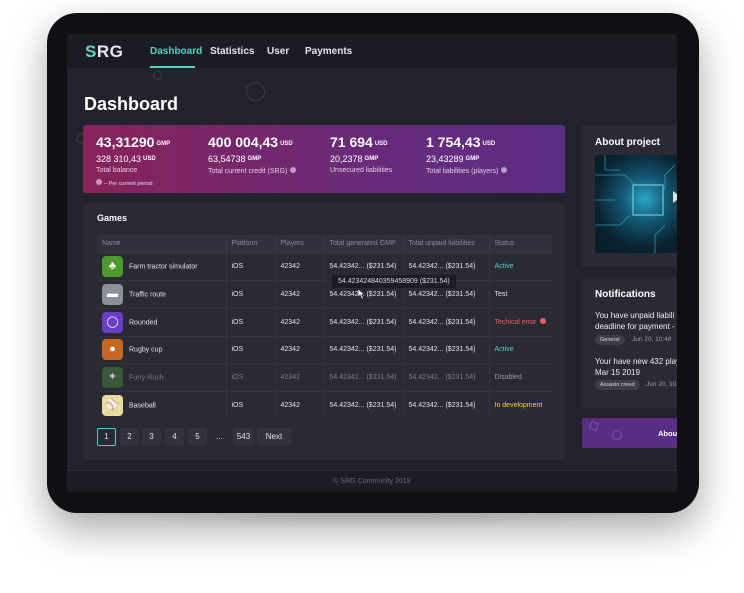 The image size is (744, 593). Describe the element at coordinates (372, 51) in the screenshot. I see `top-navigation: SRG Dashboard Statistics User Payments` at that location.